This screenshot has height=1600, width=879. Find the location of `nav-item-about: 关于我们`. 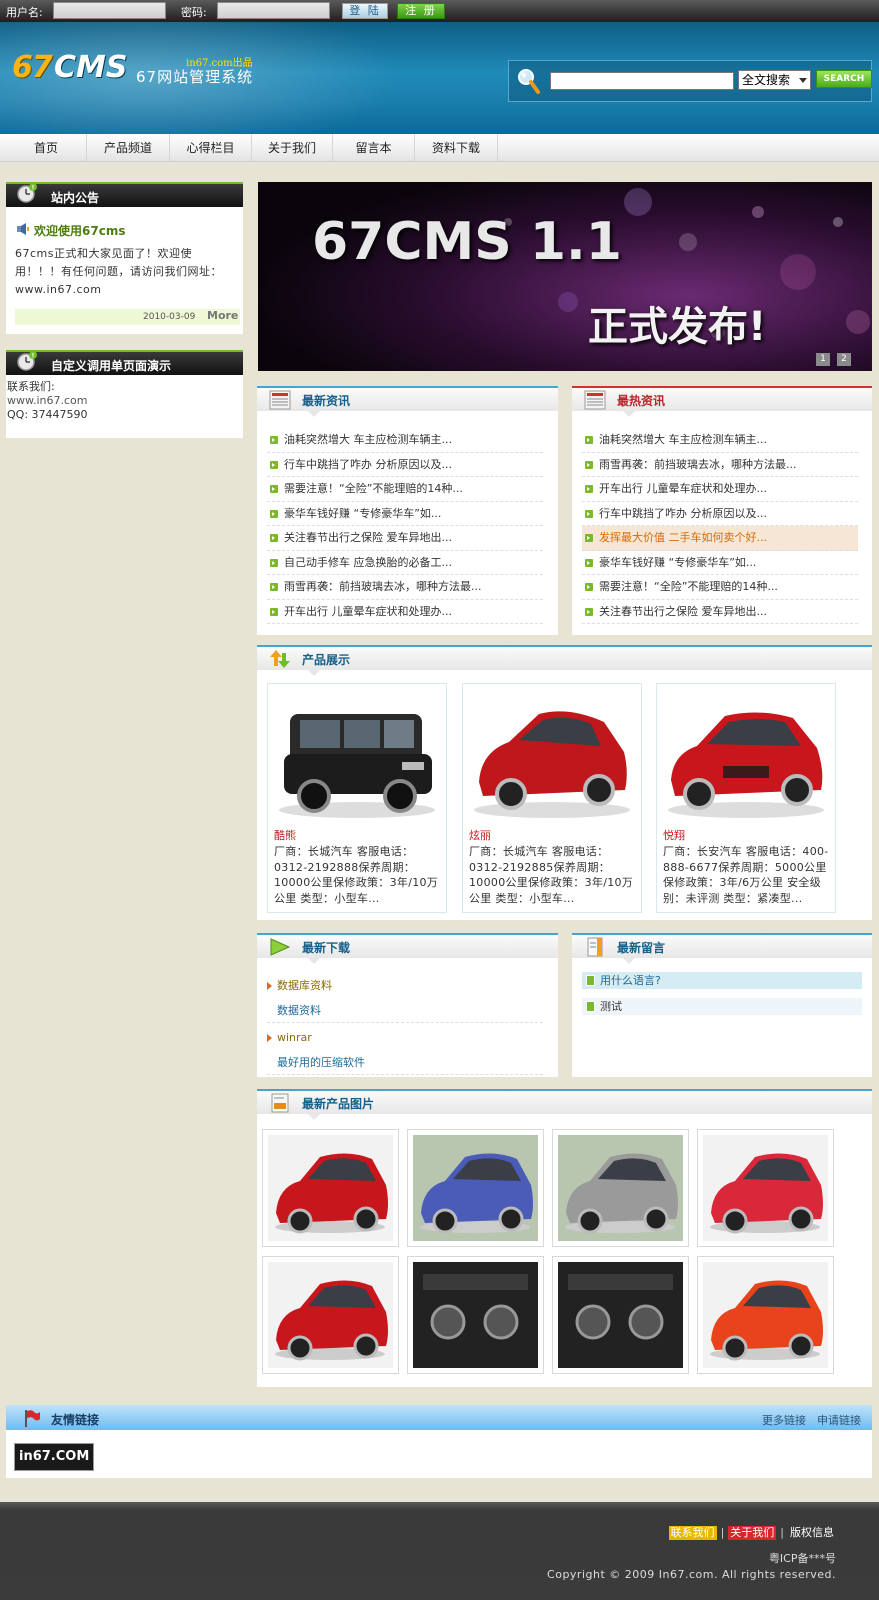

nav-item-about: 关于我们 is located at coordinates (292, 148).